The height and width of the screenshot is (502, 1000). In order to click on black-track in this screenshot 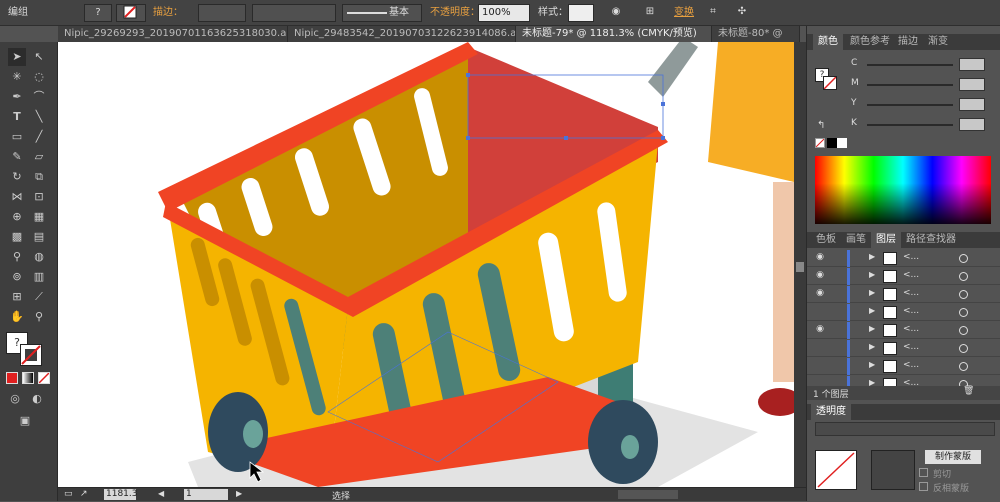, I will do `click(910, 125)`.